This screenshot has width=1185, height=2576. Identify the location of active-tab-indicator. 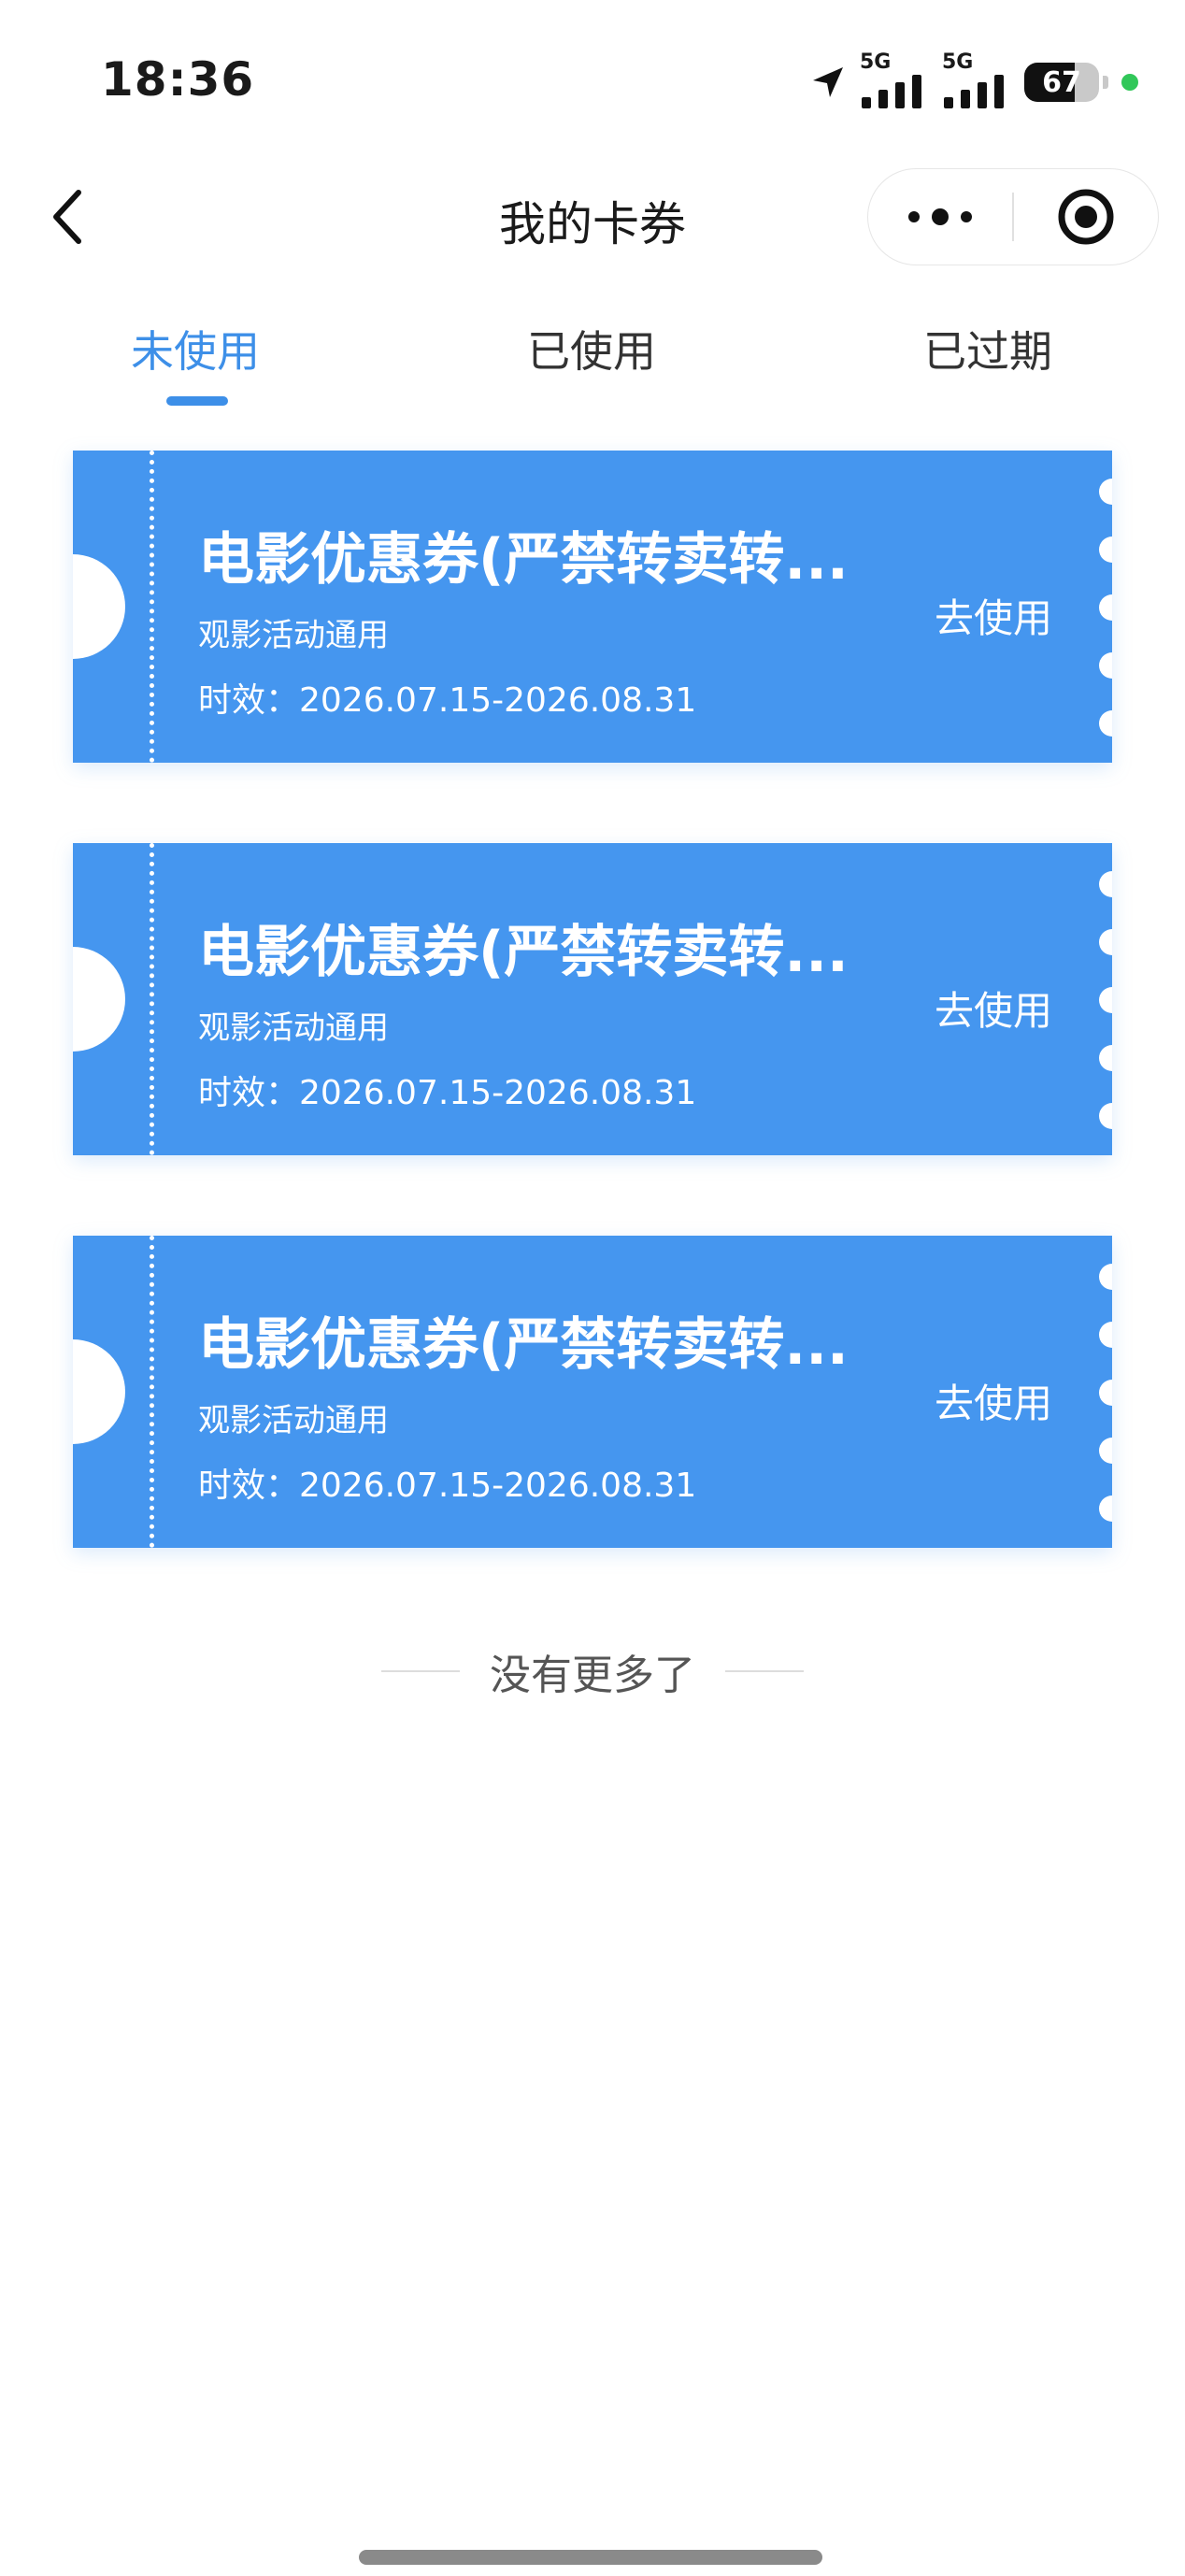
(197, 401).